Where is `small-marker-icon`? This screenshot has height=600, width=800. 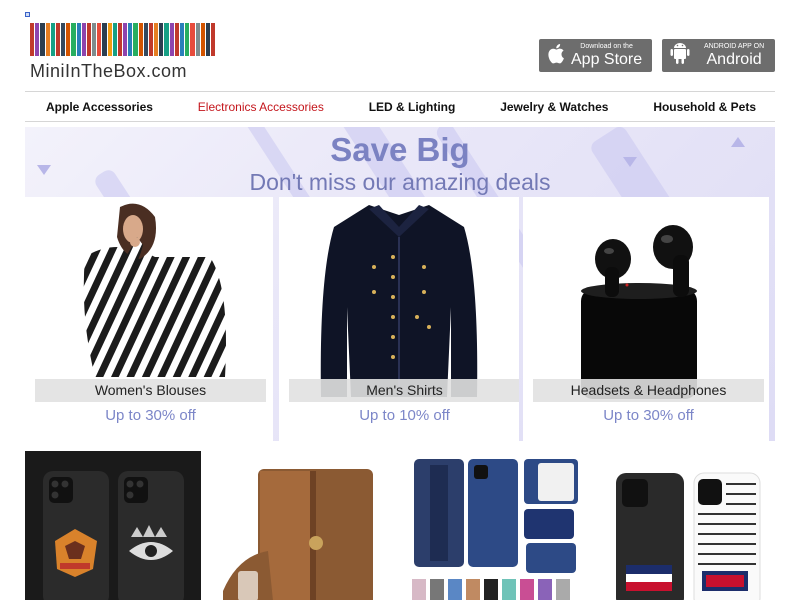 small-marker-icon is located at coordinates (27, 14).